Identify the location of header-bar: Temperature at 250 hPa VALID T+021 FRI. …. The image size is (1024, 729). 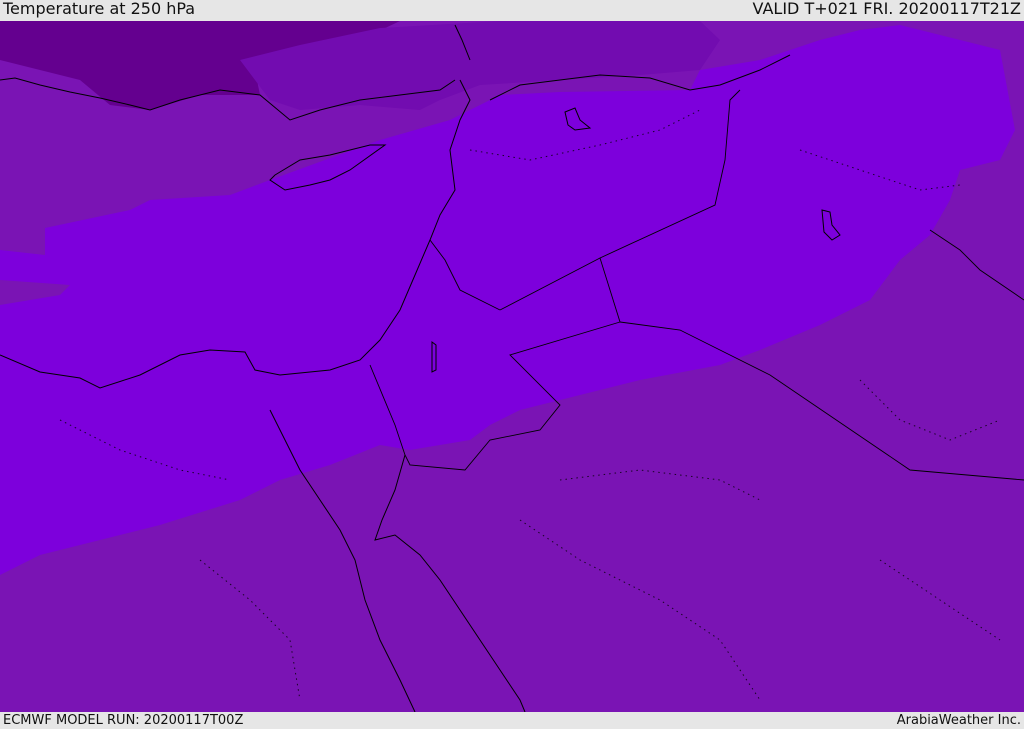
(512, 10).